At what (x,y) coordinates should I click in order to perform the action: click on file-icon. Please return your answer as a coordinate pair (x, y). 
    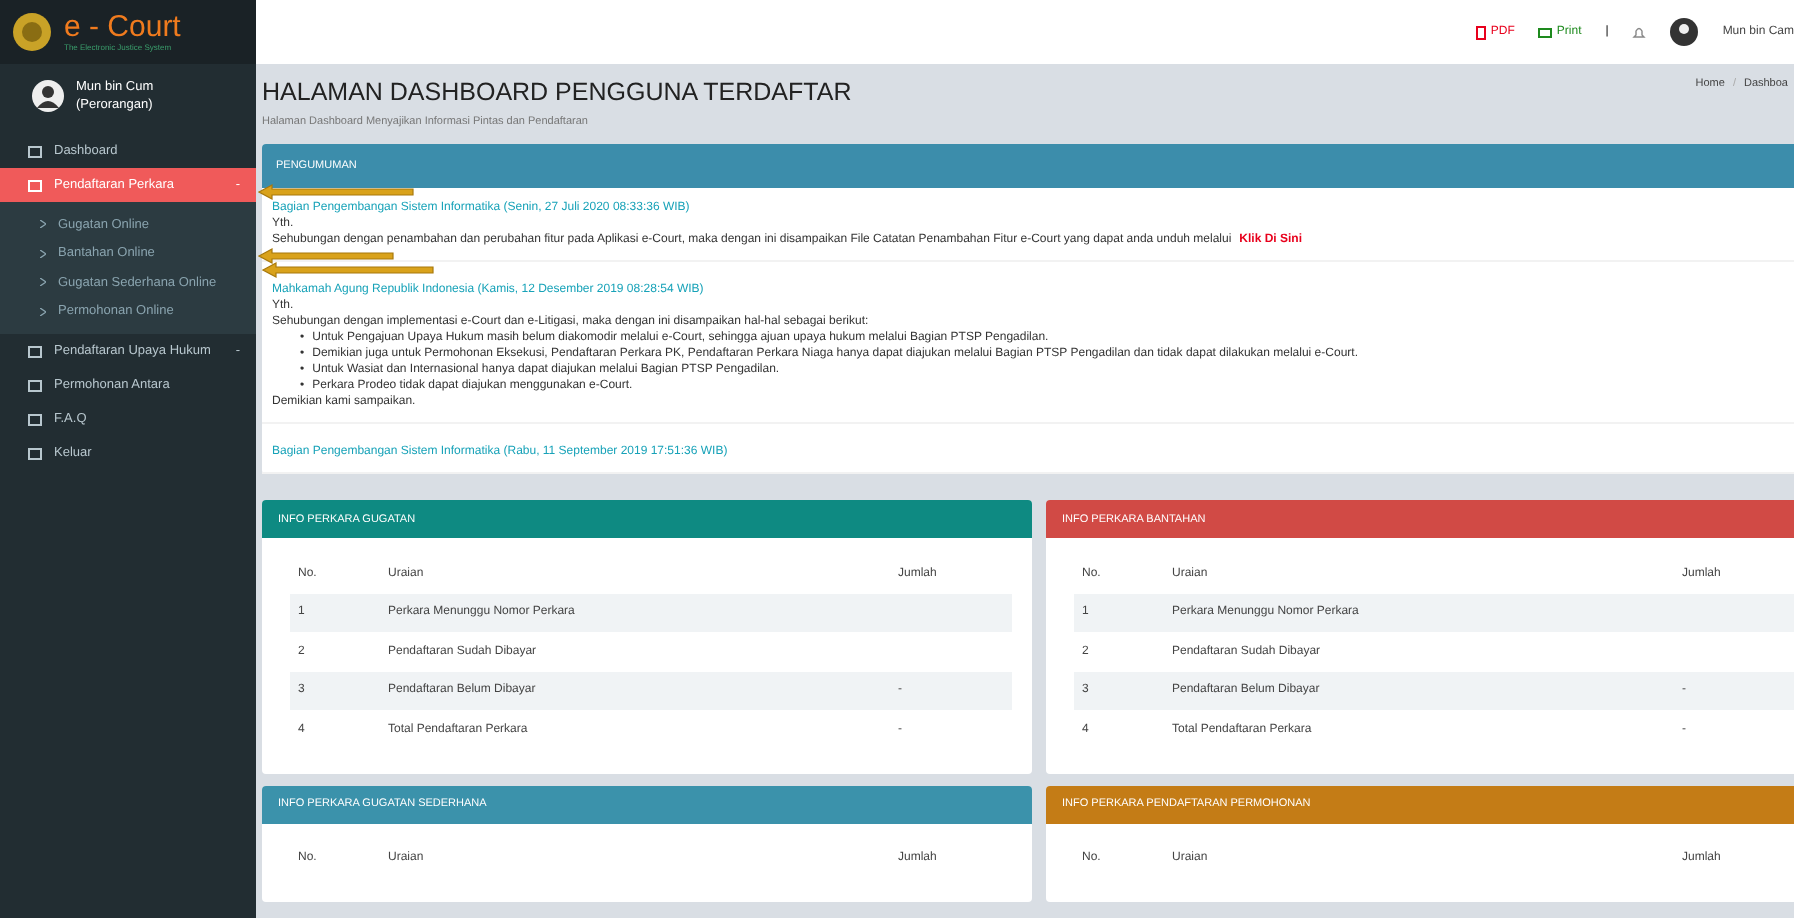
    Looking at the image, I should click on (1481, 32).